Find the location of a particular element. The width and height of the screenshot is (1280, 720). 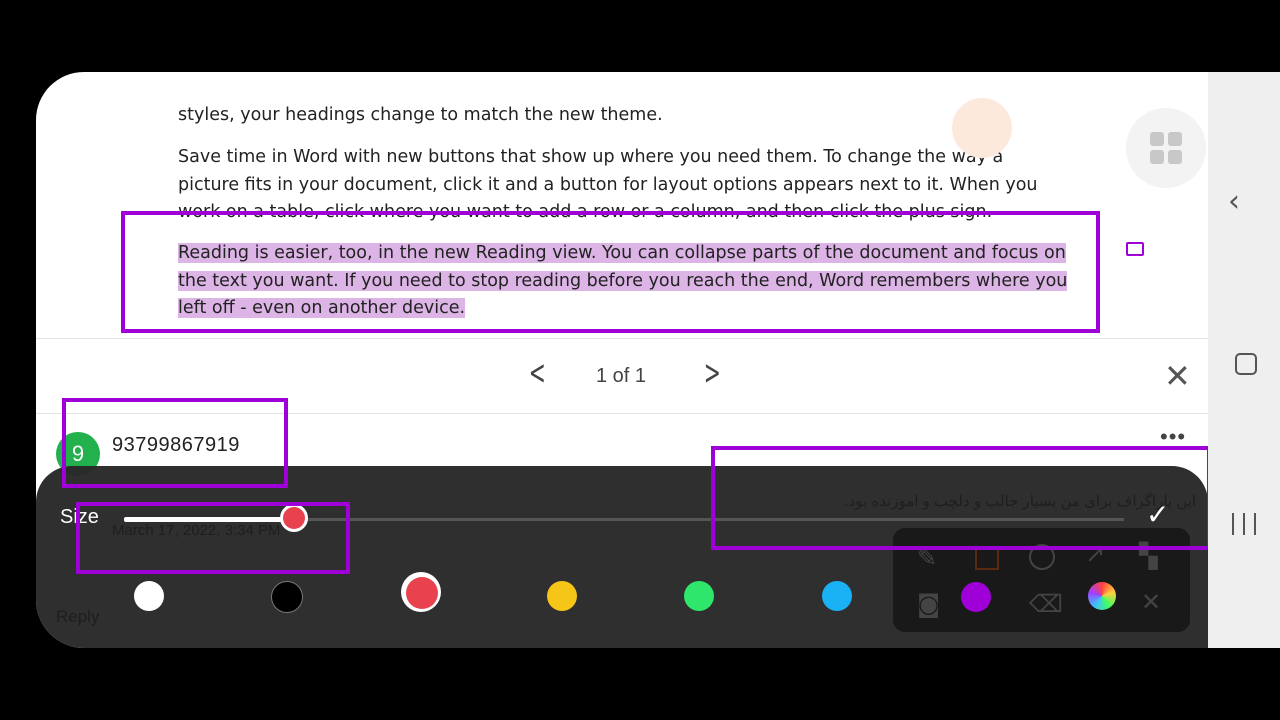

color-red is located at coordinates (422, 593).